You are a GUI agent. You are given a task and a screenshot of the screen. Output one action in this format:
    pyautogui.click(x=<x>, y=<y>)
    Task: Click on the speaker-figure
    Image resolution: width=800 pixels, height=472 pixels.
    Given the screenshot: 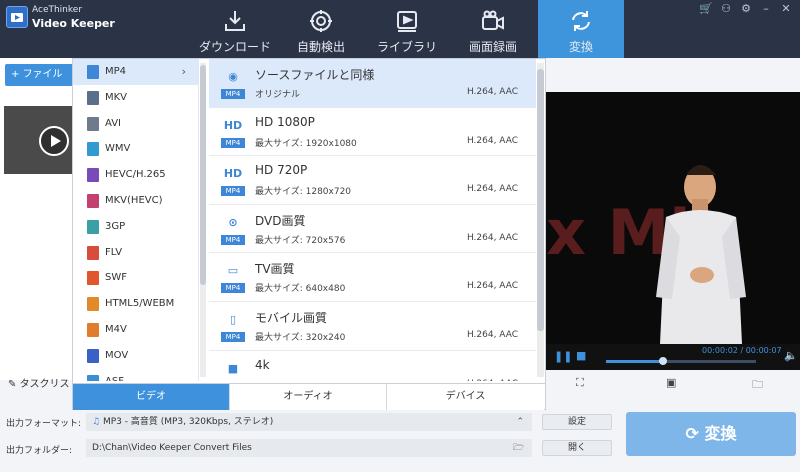 What is the action you would take?
    pyautogui.click(x=701, y=254)
    